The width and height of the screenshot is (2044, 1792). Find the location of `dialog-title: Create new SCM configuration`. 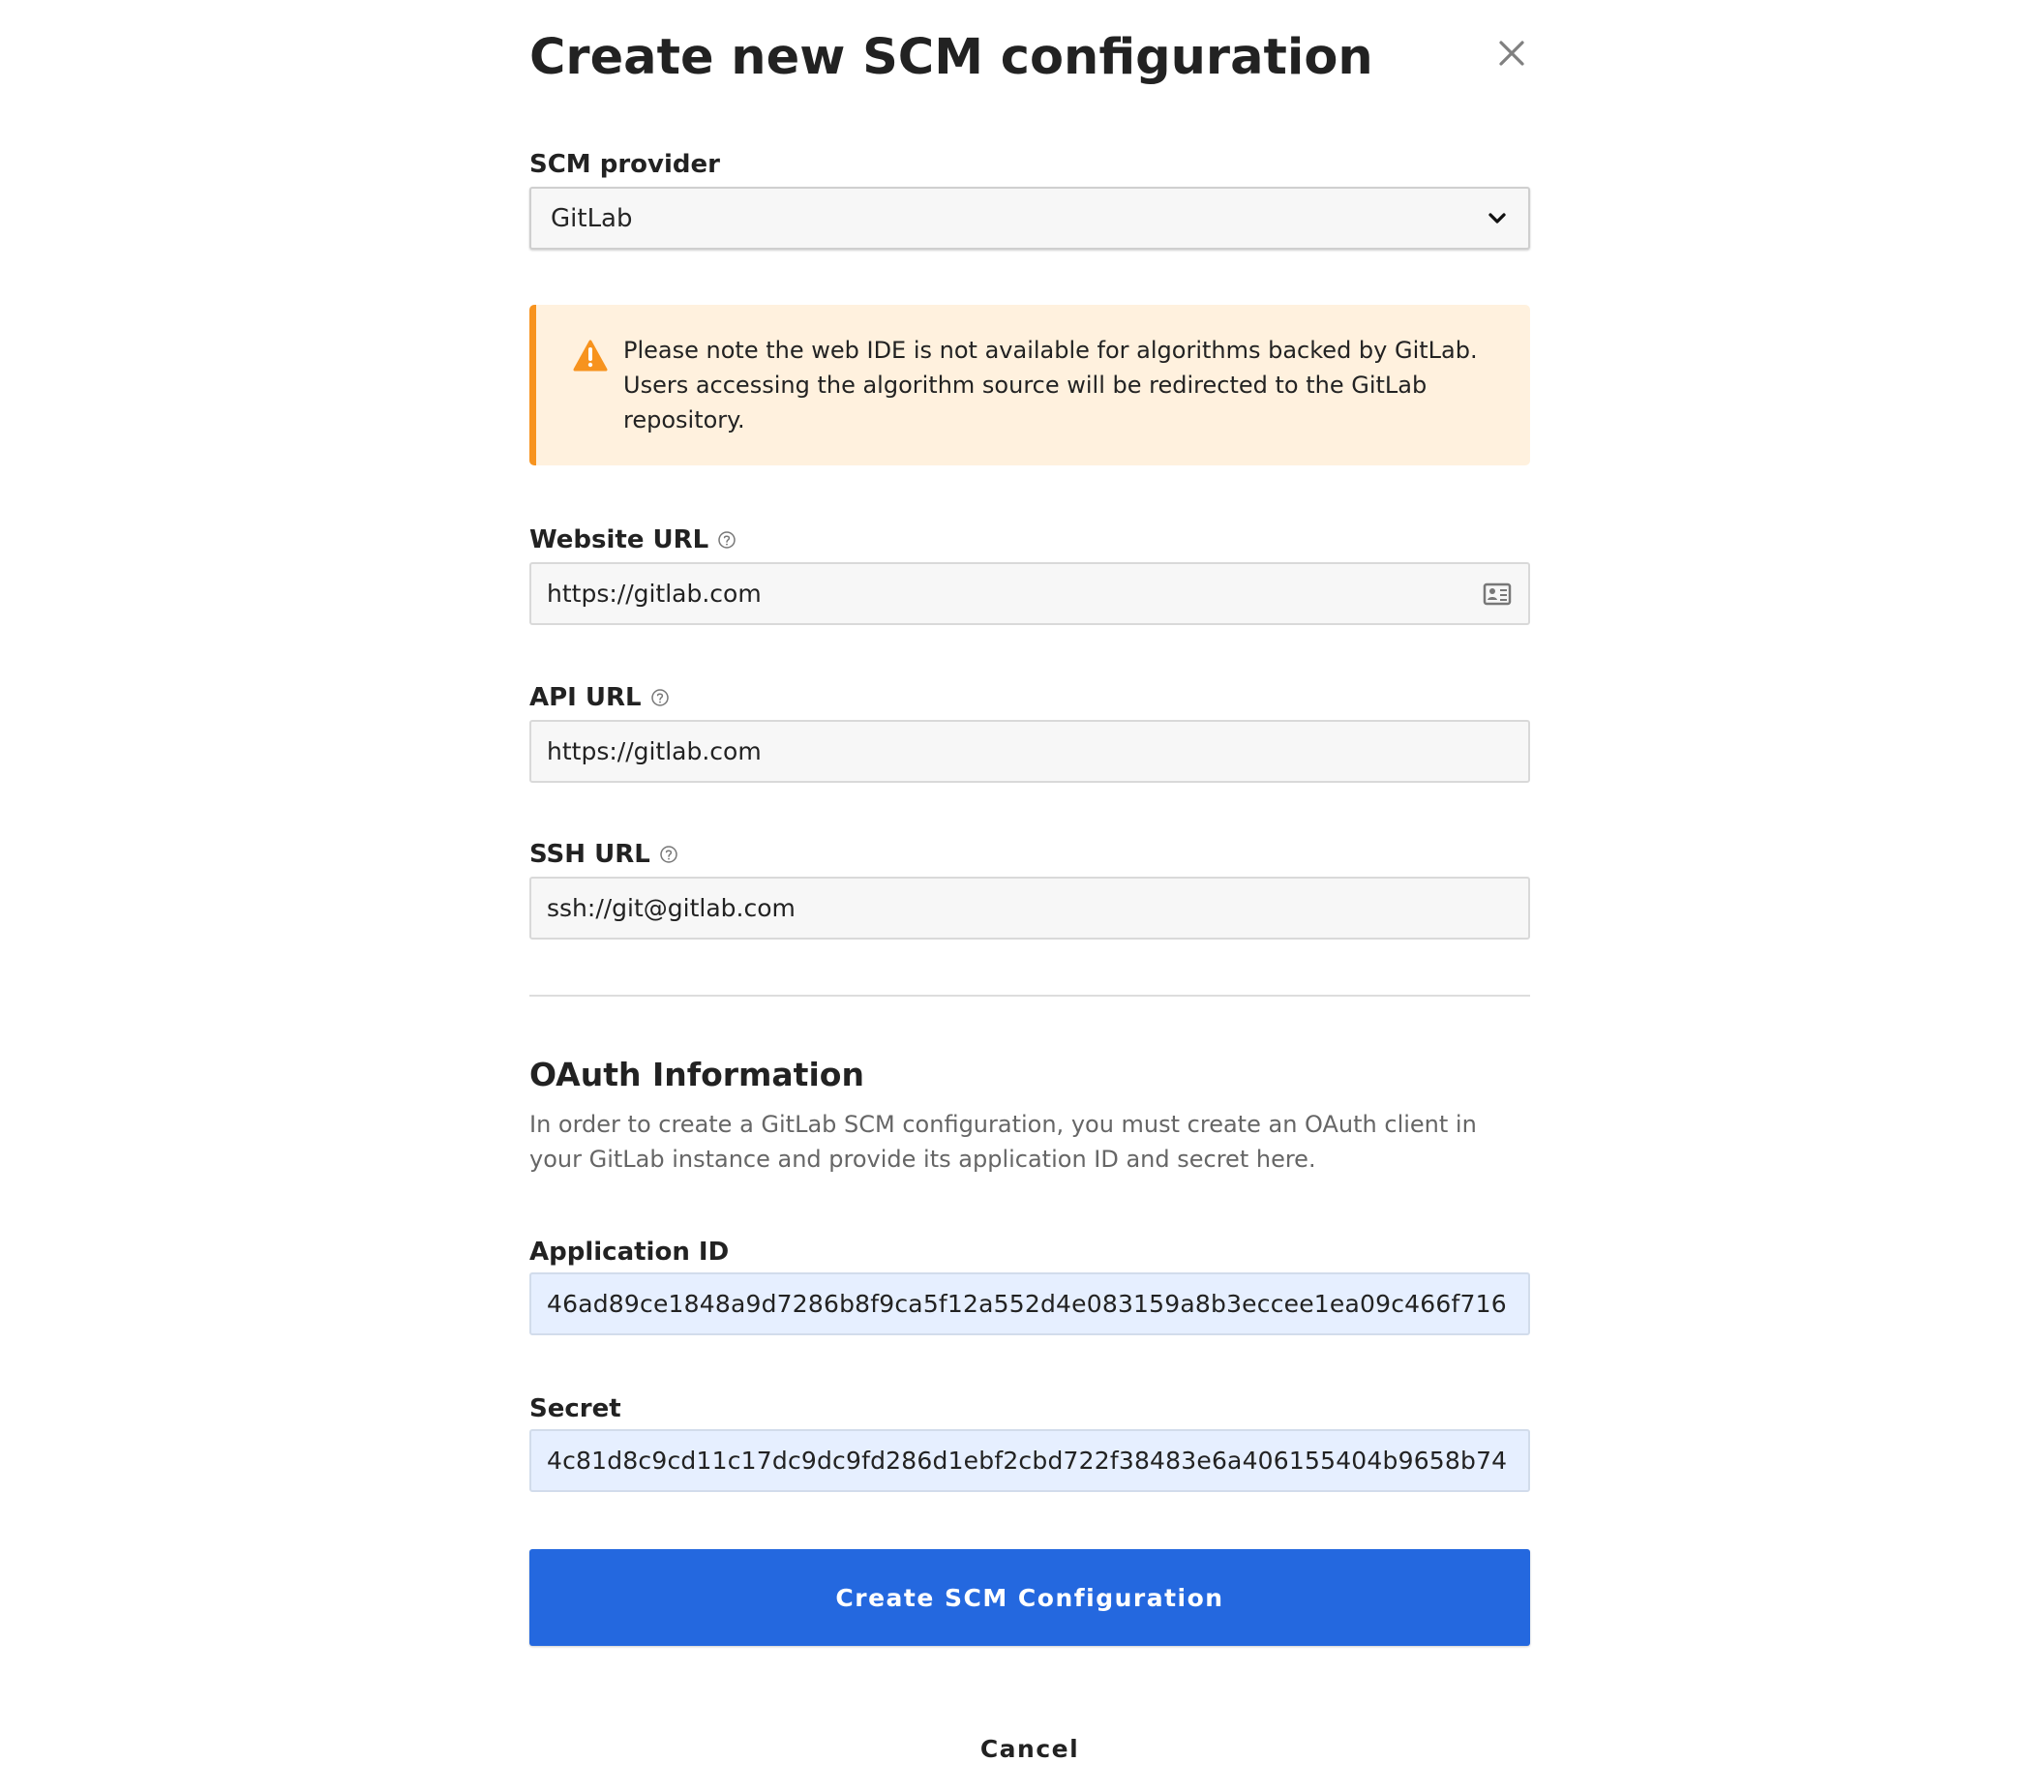

dialog-title: Create new SCM configuration is located at coordinates (951, 57).